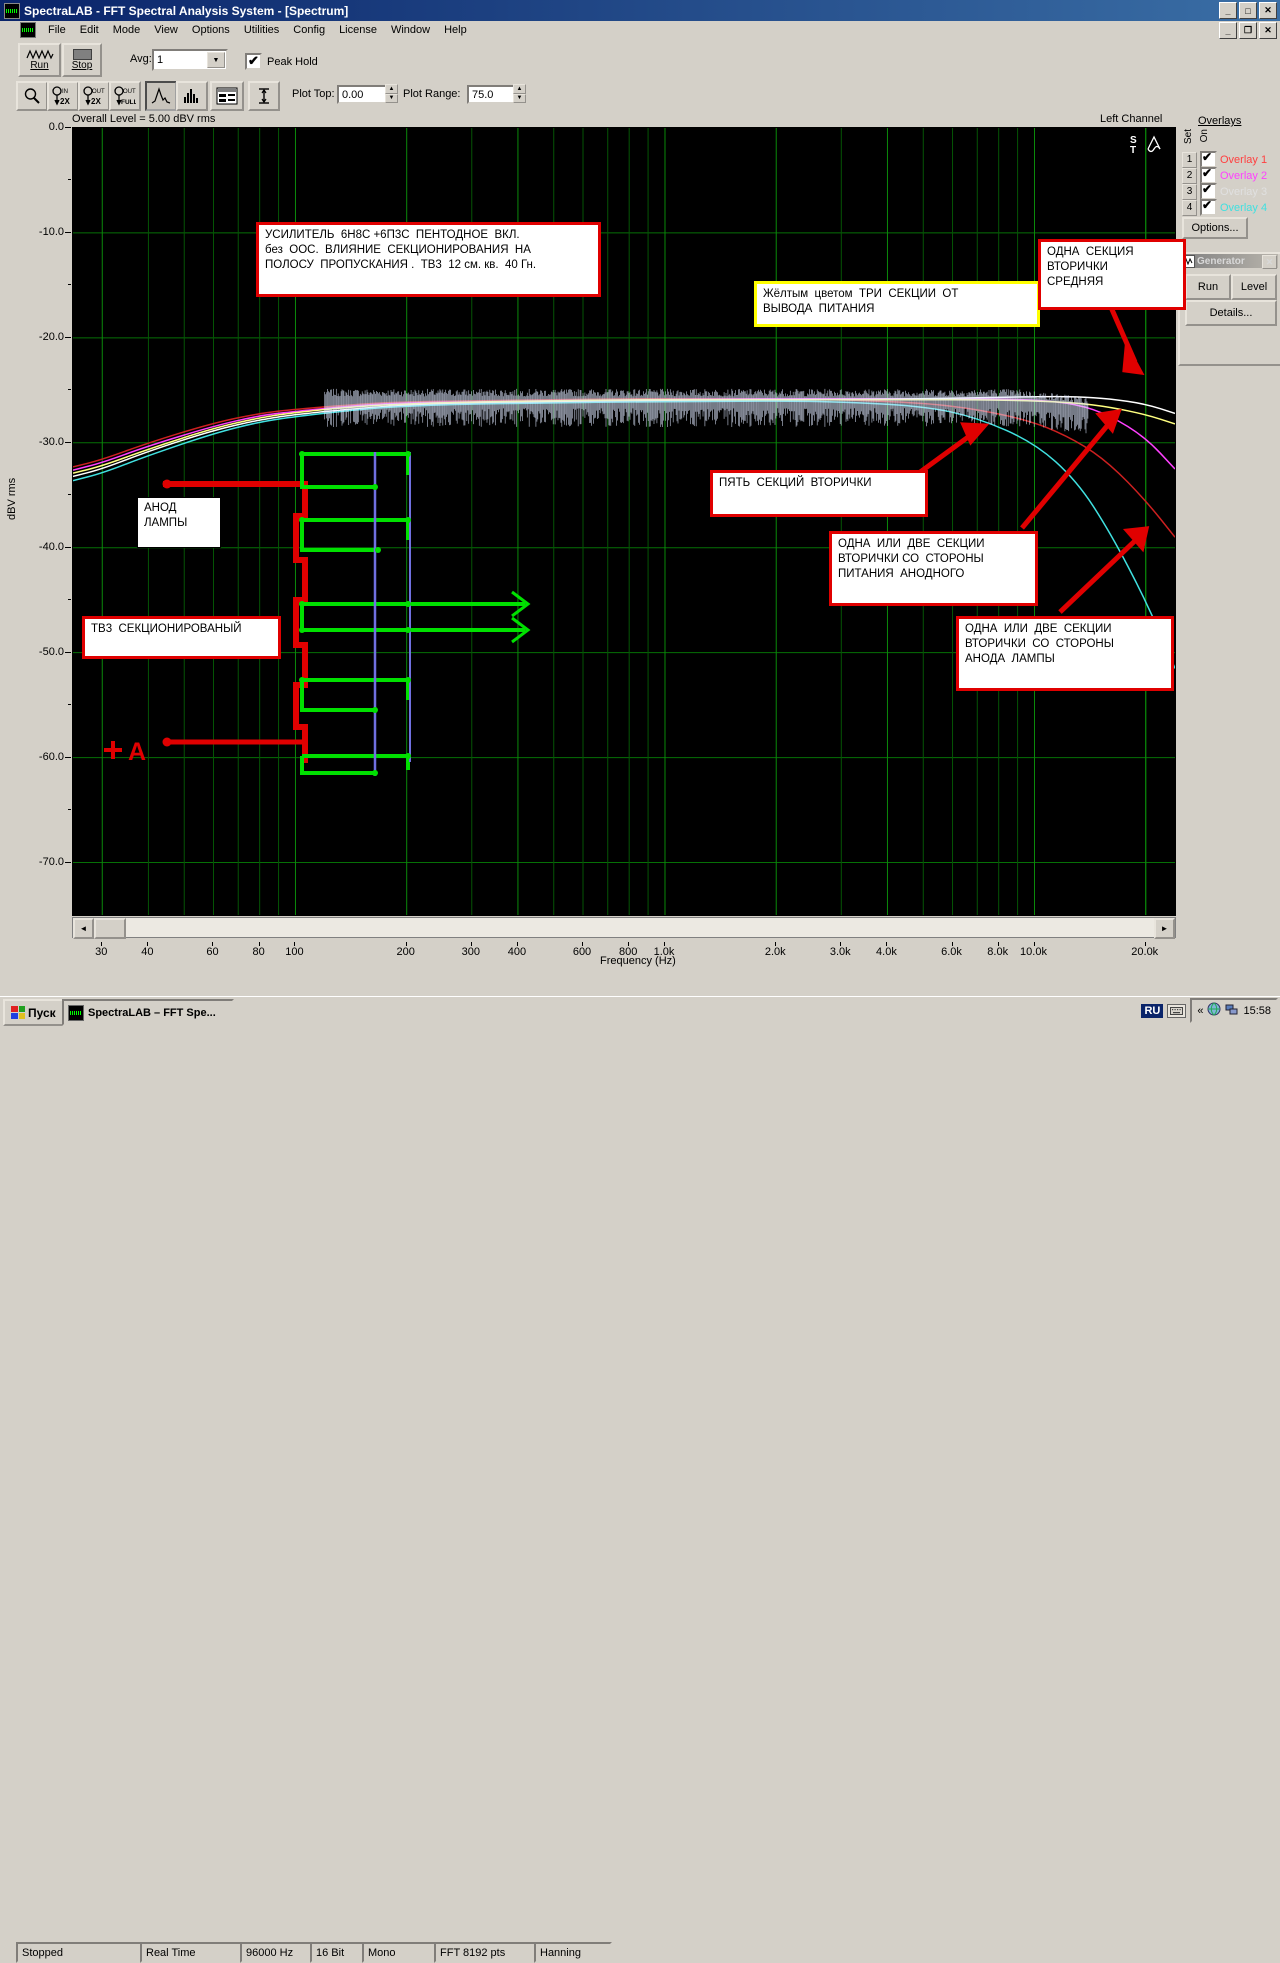 The height and width of the screenshot is (1963, 1280). Describe the element at coordinates (493, 94) in the screenshot. I see `plot-range-input: 75.0` at that location.